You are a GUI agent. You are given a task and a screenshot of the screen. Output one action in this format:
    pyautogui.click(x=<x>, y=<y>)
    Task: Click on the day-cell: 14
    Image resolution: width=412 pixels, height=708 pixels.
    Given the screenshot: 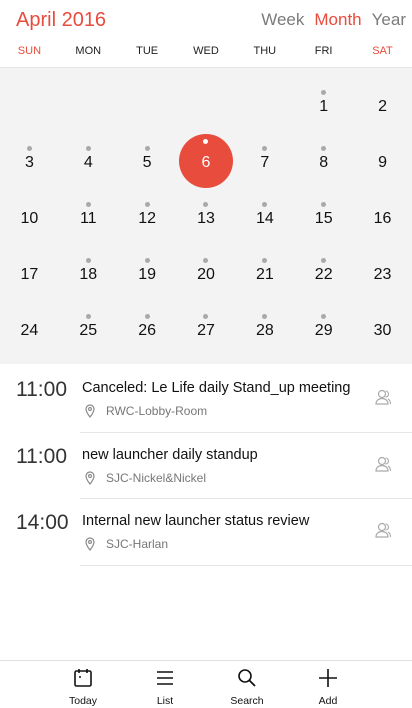 What is the action you would take?
    pyautogui.click(x=264, y=214)
    